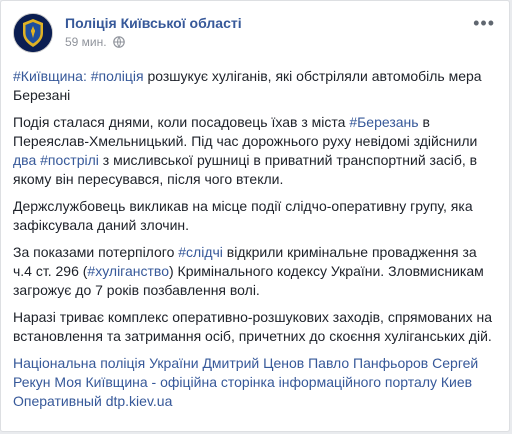  What do you see at coordinates (253, 363) in the screenshot?
I see `mention-link: Дмитрий Ценов` at bounding box center [253, 363].